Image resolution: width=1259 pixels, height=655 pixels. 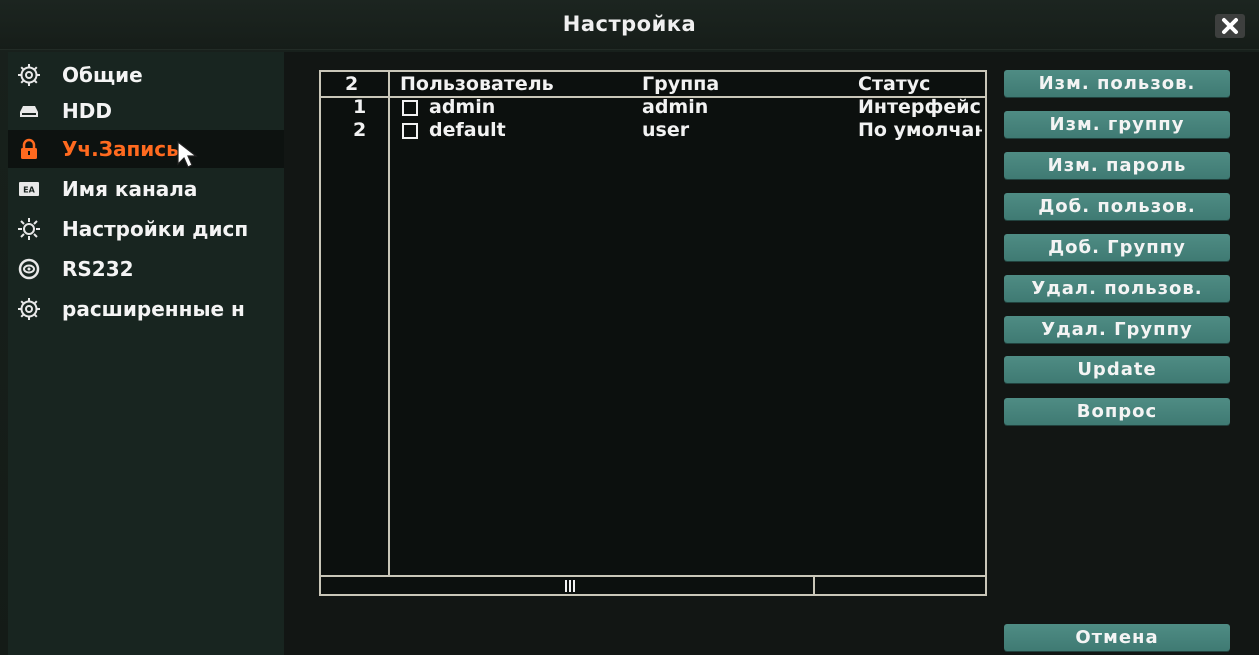 I want to click on close-icon, so click(x=1230, y=26).